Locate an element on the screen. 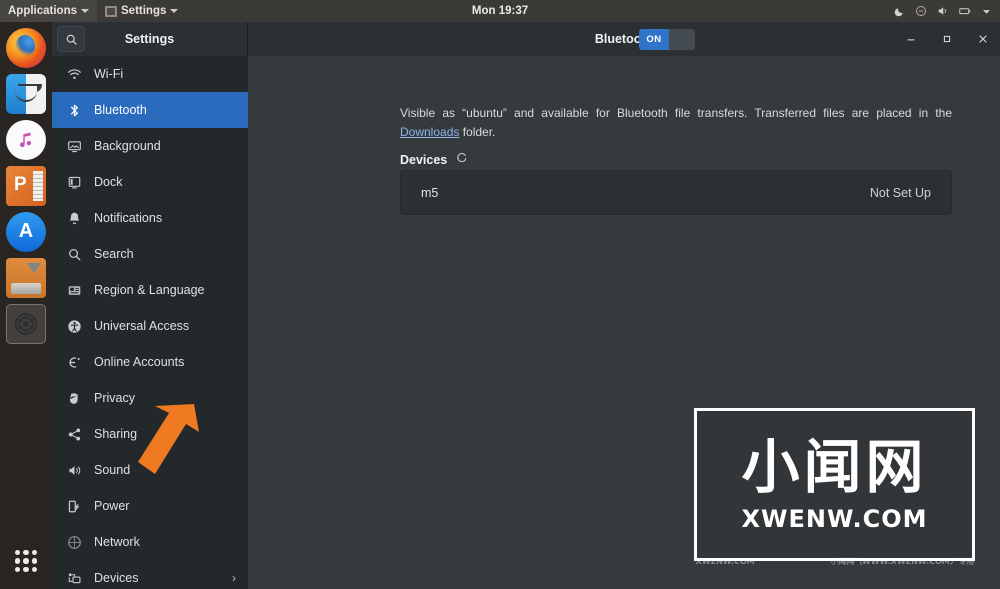  sidebar-item-label: Devices is located at coordinates (116, 578).